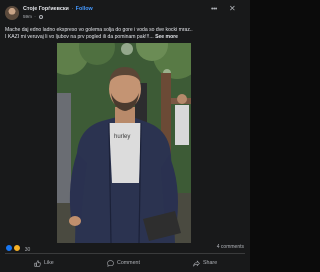 The width and height of the screenshot is (320, 272). I want to click on share-label: Share, so click(210, 263).